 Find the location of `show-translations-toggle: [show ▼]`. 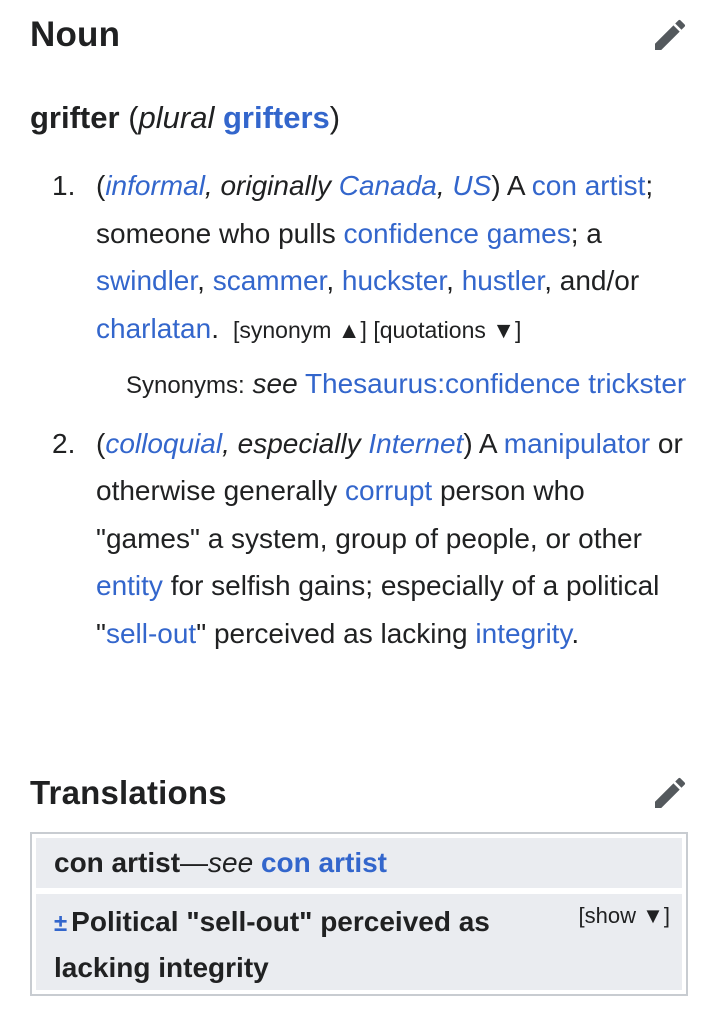

show-translations-toggle: [show ▼] is located at coordinates (624, 916).